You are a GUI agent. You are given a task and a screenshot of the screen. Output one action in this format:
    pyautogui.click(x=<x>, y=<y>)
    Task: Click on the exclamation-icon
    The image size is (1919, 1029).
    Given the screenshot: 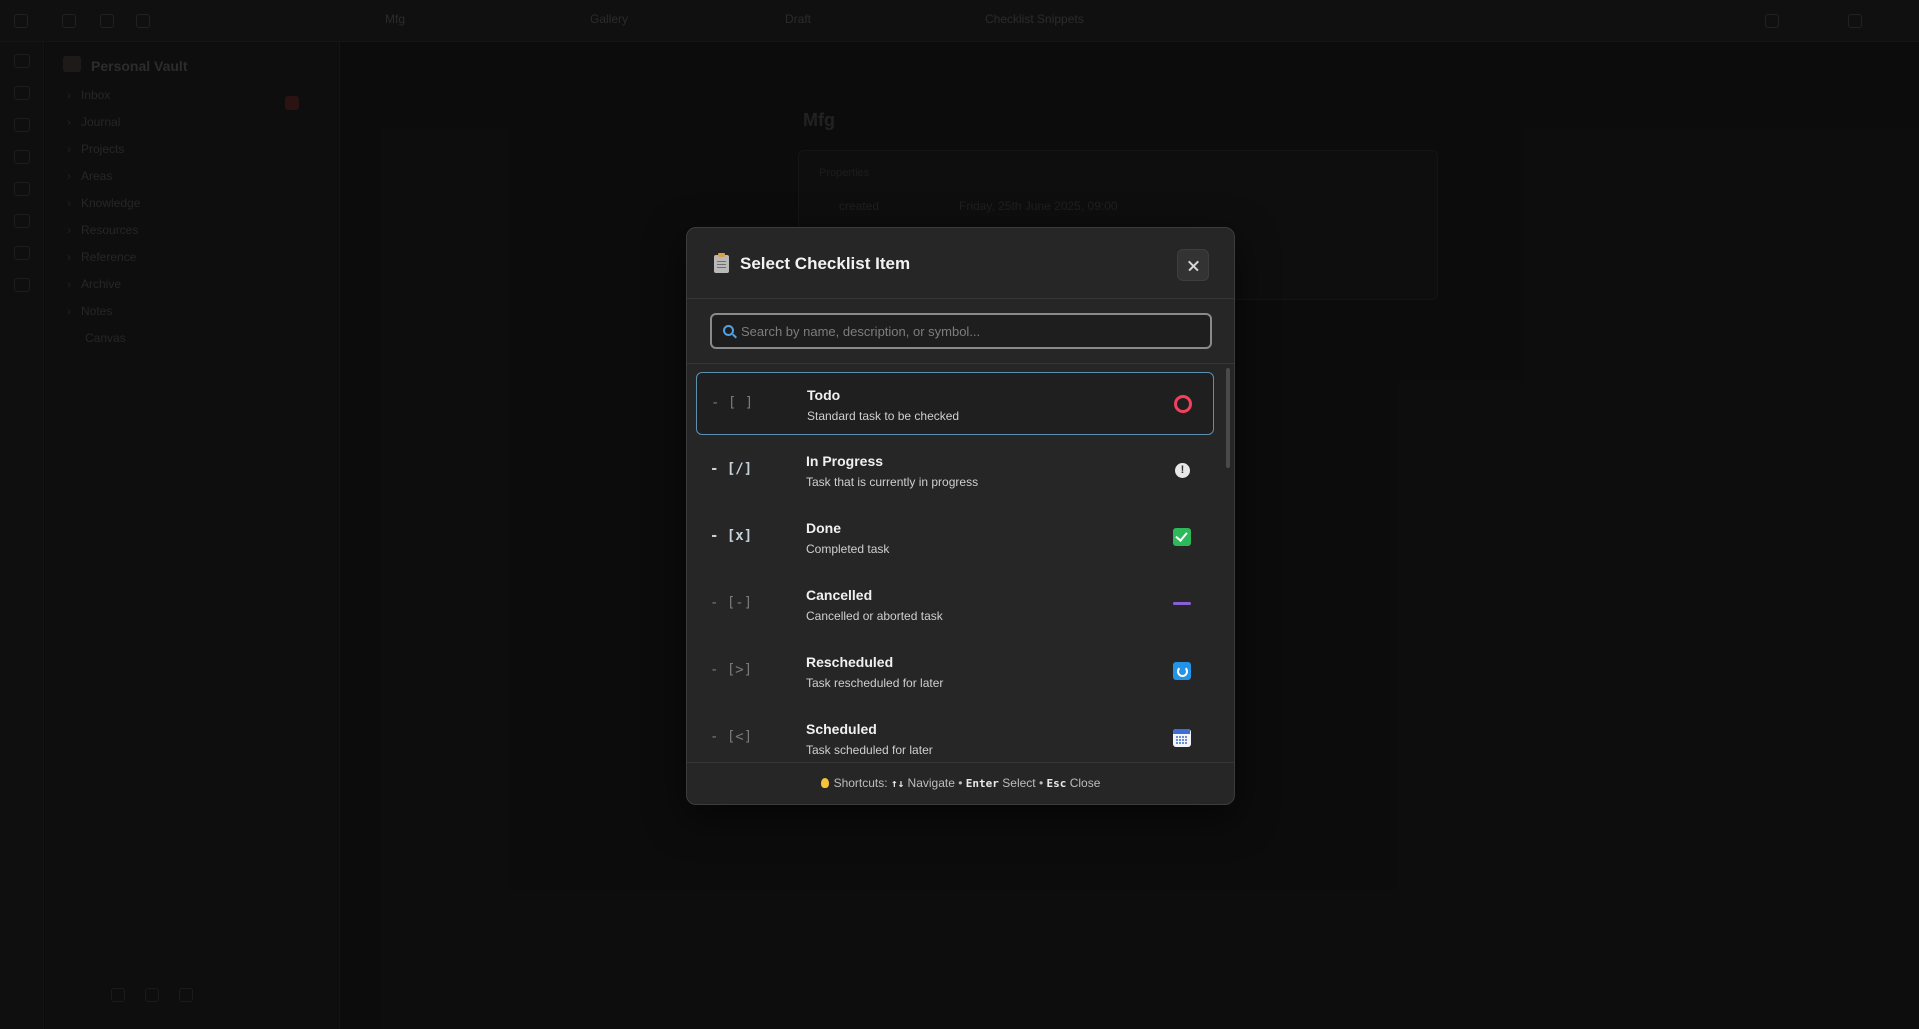 What is the action you would take?
    pyautogui.click(x=1182, y=470)
    